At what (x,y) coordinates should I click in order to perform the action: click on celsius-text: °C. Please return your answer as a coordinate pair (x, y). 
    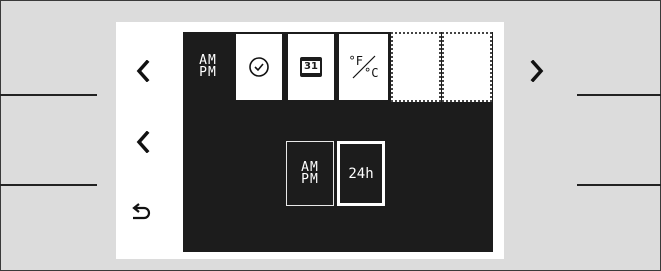
    Looking at the image, I should click on (371, 73).